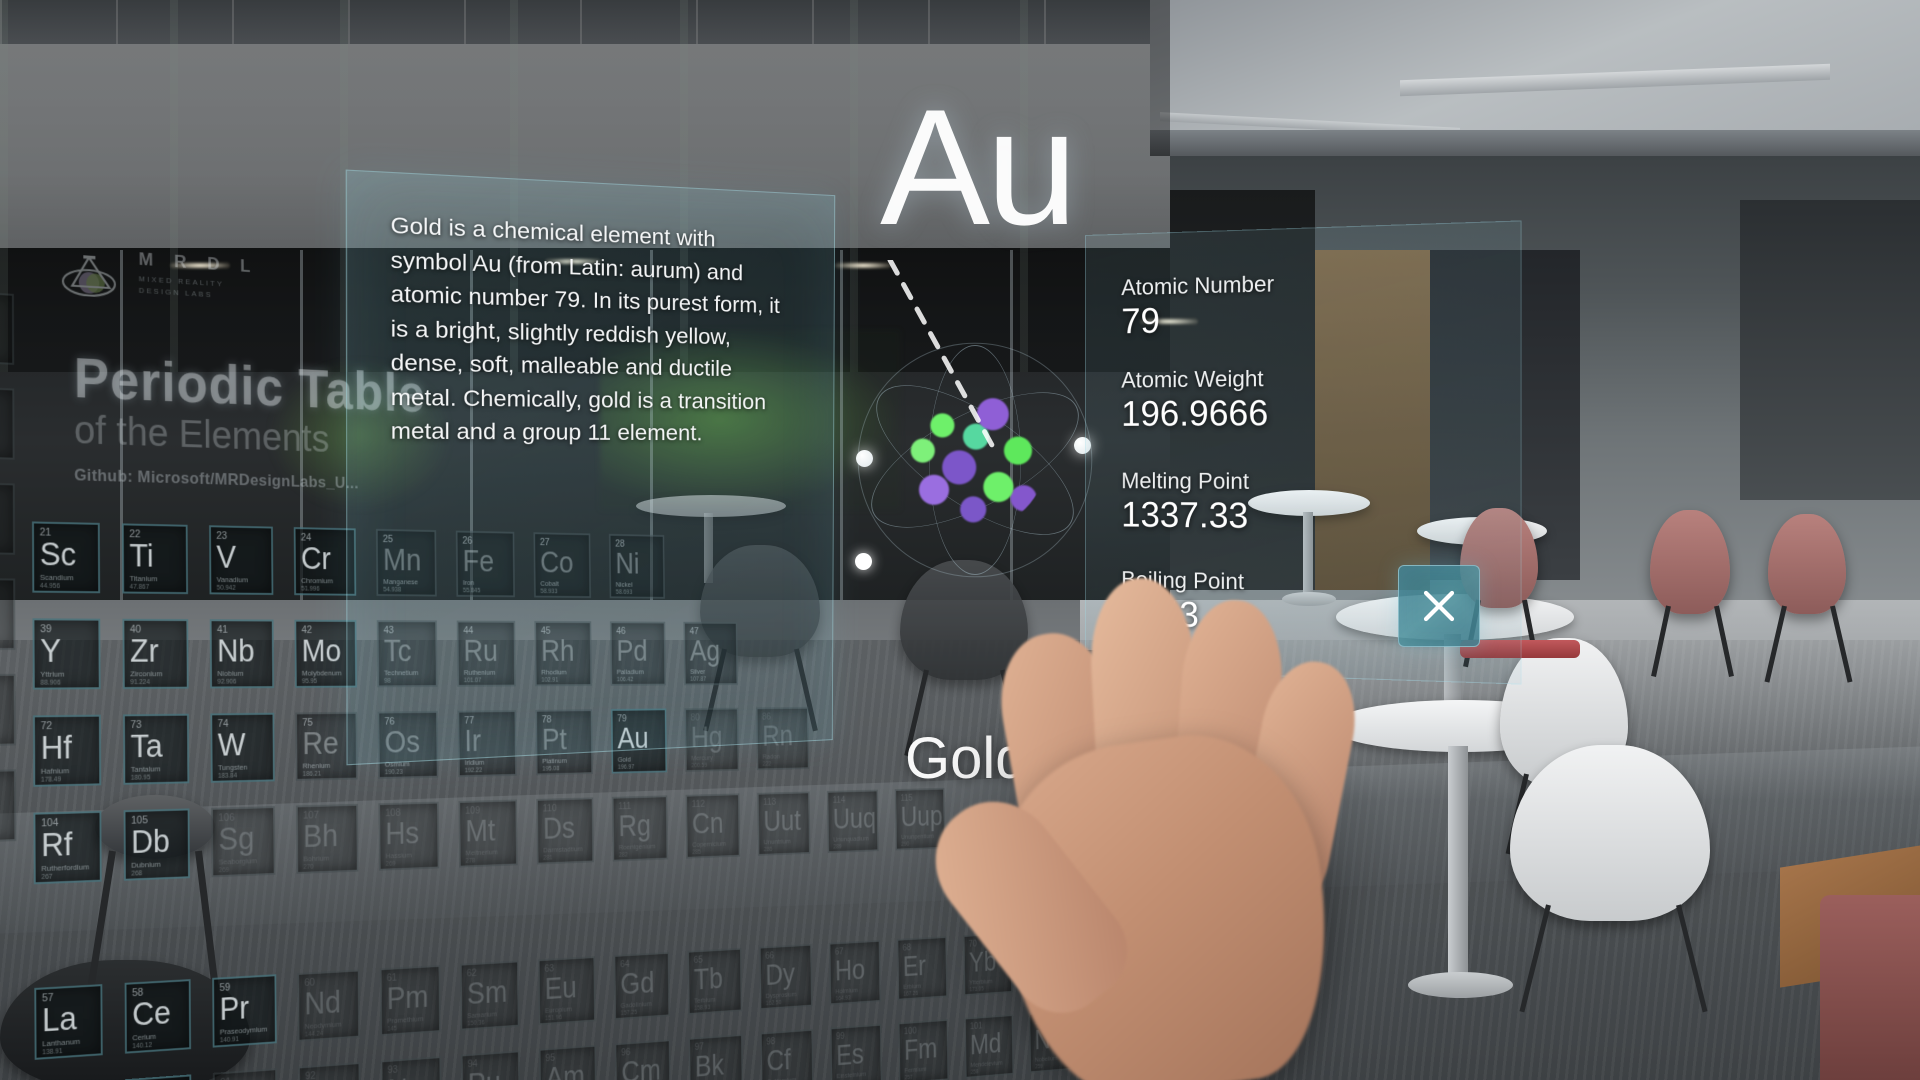 The height and width of the screenshot is (1080, 1920). What do you see at coordinates (57, 844) in the screenshot?
I see `element-symbol: Rf` at bounding box center [57, 844].